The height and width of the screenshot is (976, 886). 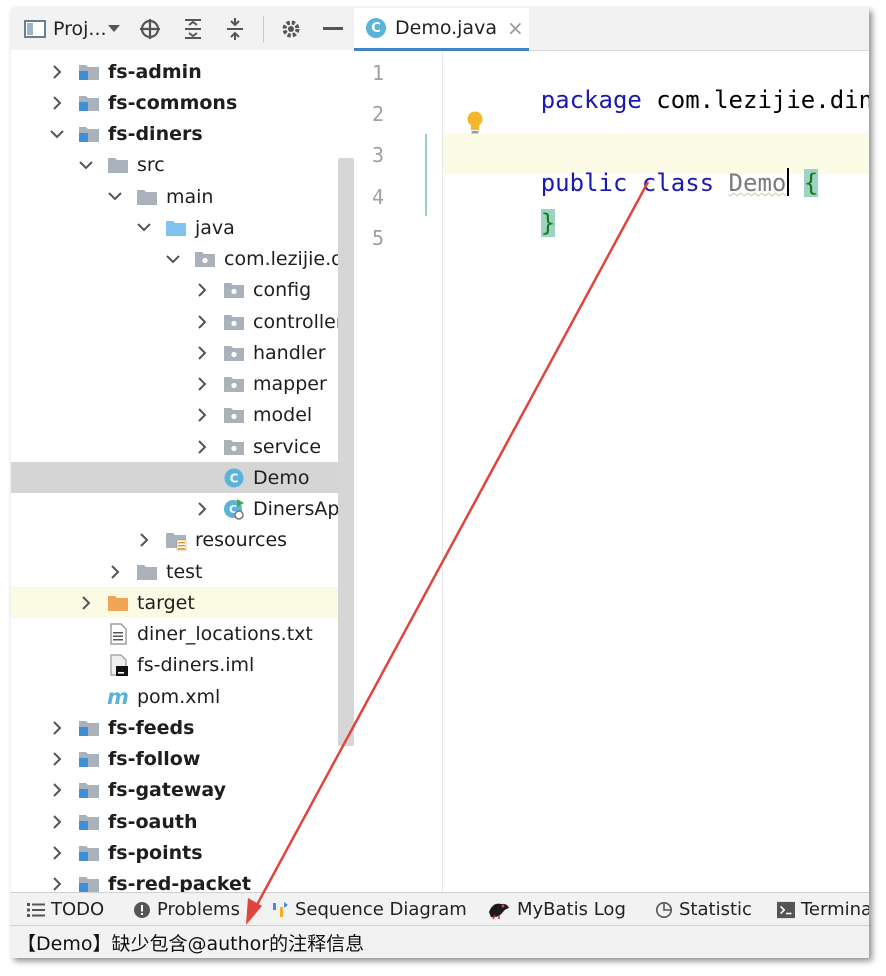 What do you see at coordinates (182, 384) in the screenshot?
I see `tree-item-mapper: mapper` at bounding box center [182, 384].